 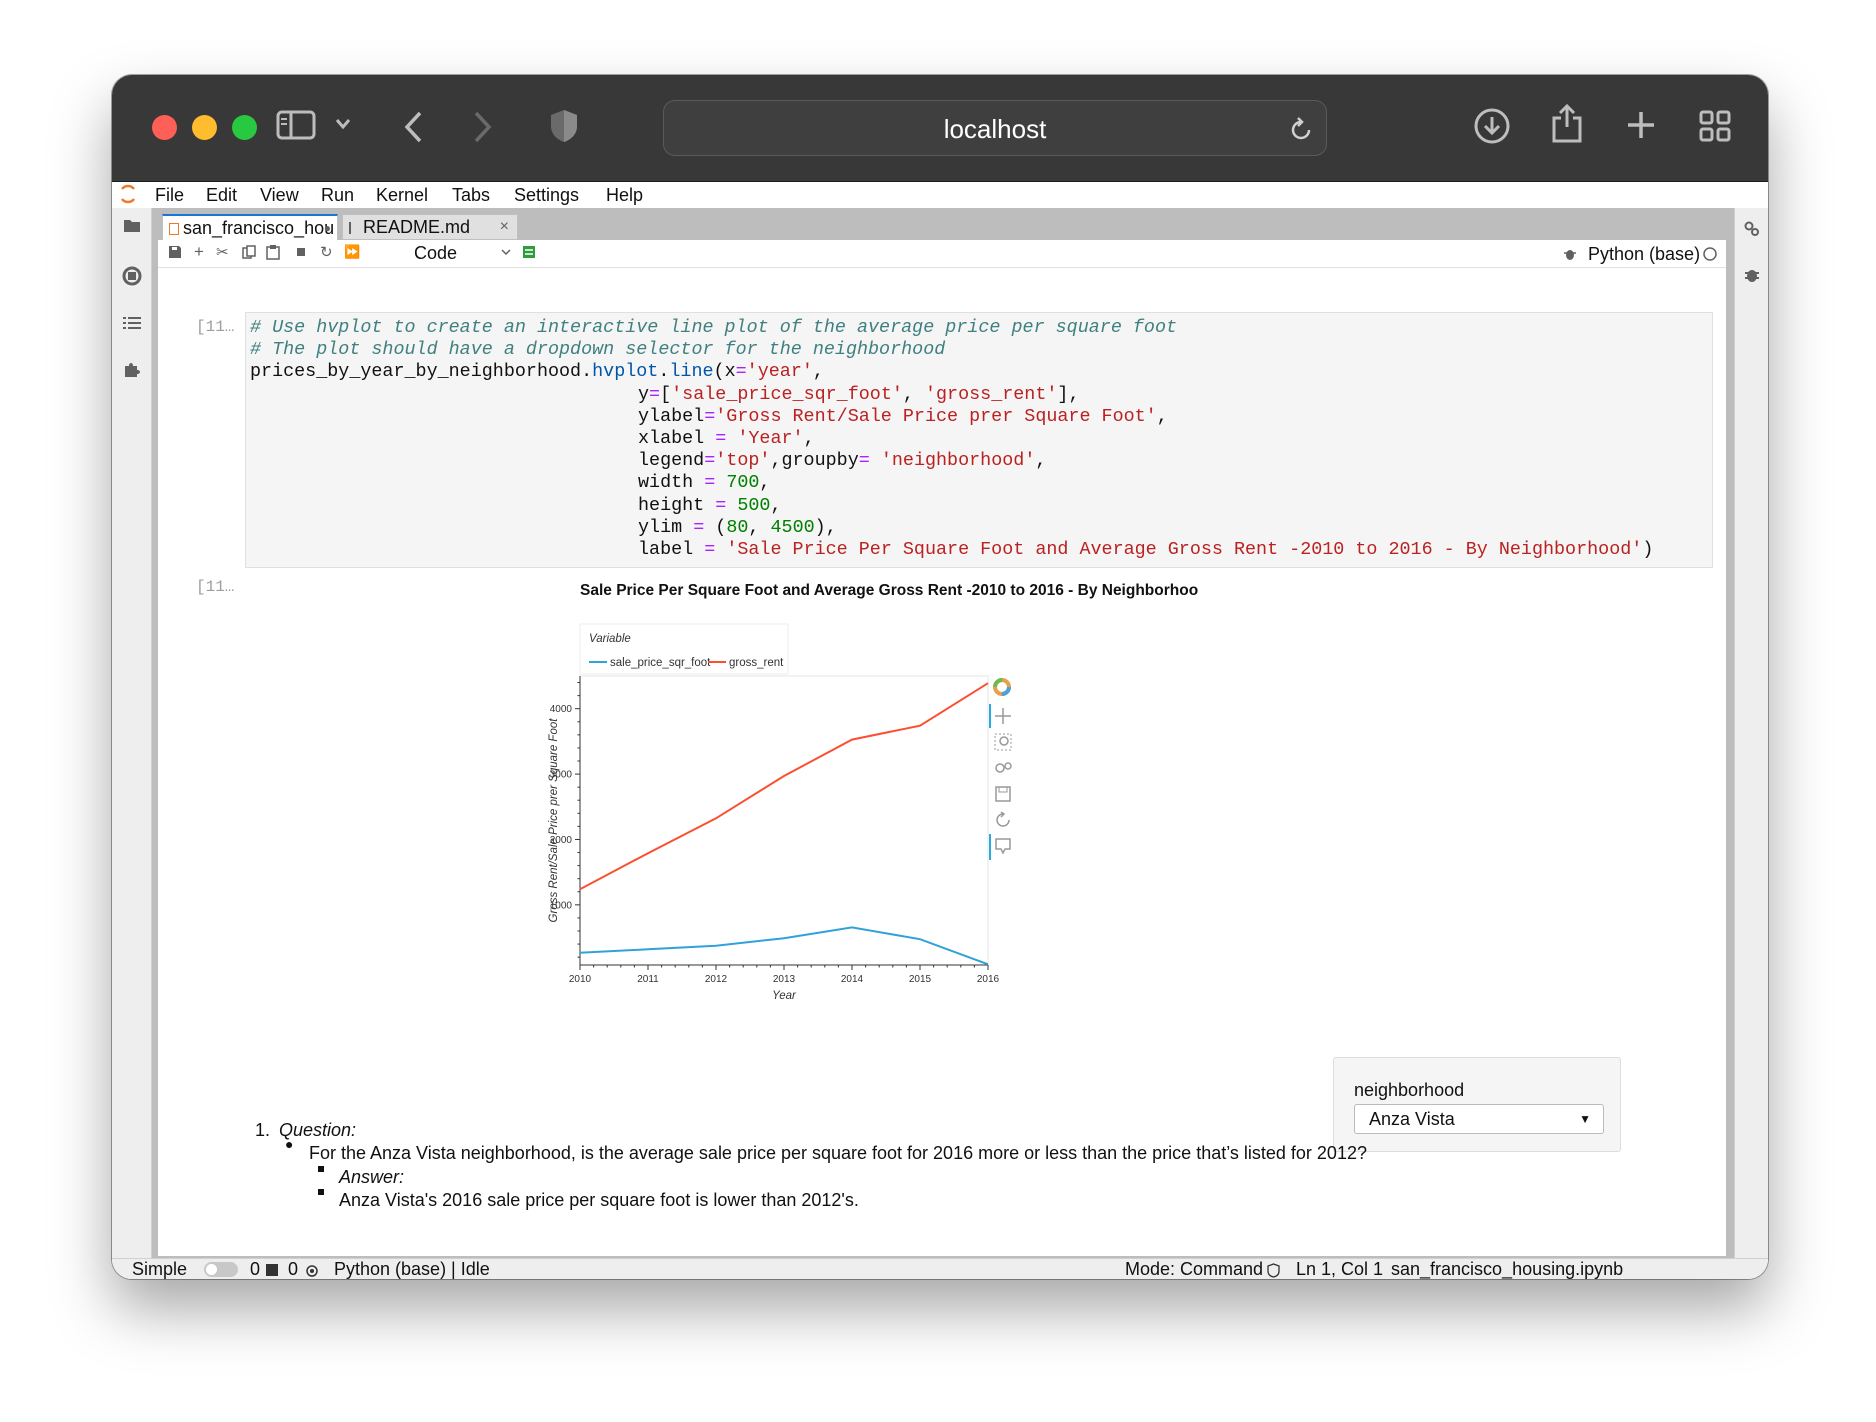 I want to click on simple-mode-toggle, so click(x=221, y=1269).